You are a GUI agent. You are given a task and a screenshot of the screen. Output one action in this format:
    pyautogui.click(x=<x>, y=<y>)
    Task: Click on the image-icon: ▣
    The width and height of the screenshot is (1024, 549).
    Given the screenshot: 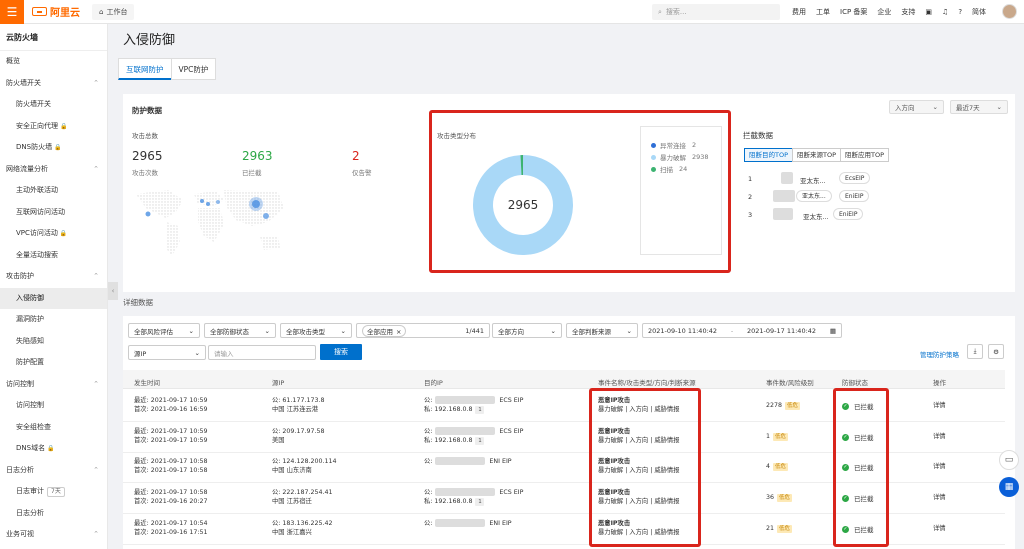 What is the action you would take?
    pyautogui.click(x=928, y=12)
    